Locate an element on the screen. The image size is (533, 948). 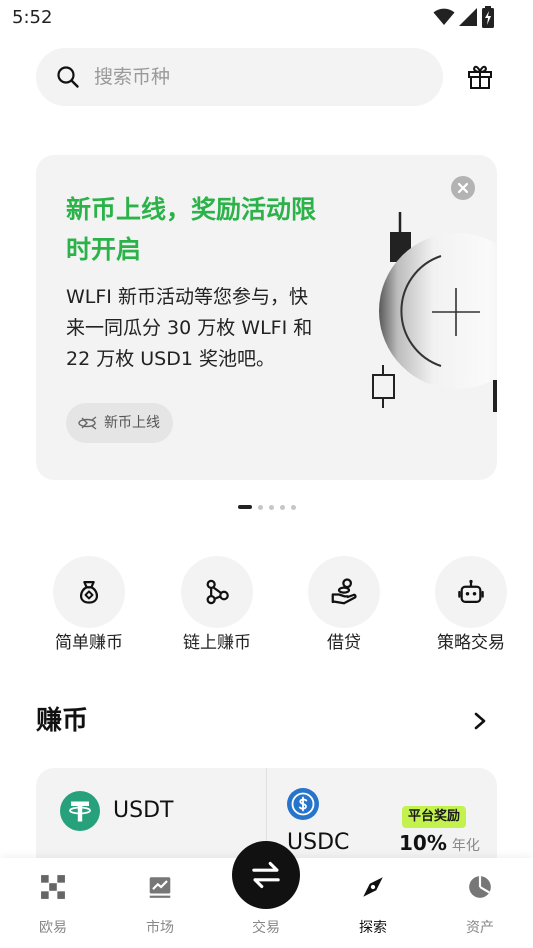
wifi-icon is located at coordinates (444, 16).